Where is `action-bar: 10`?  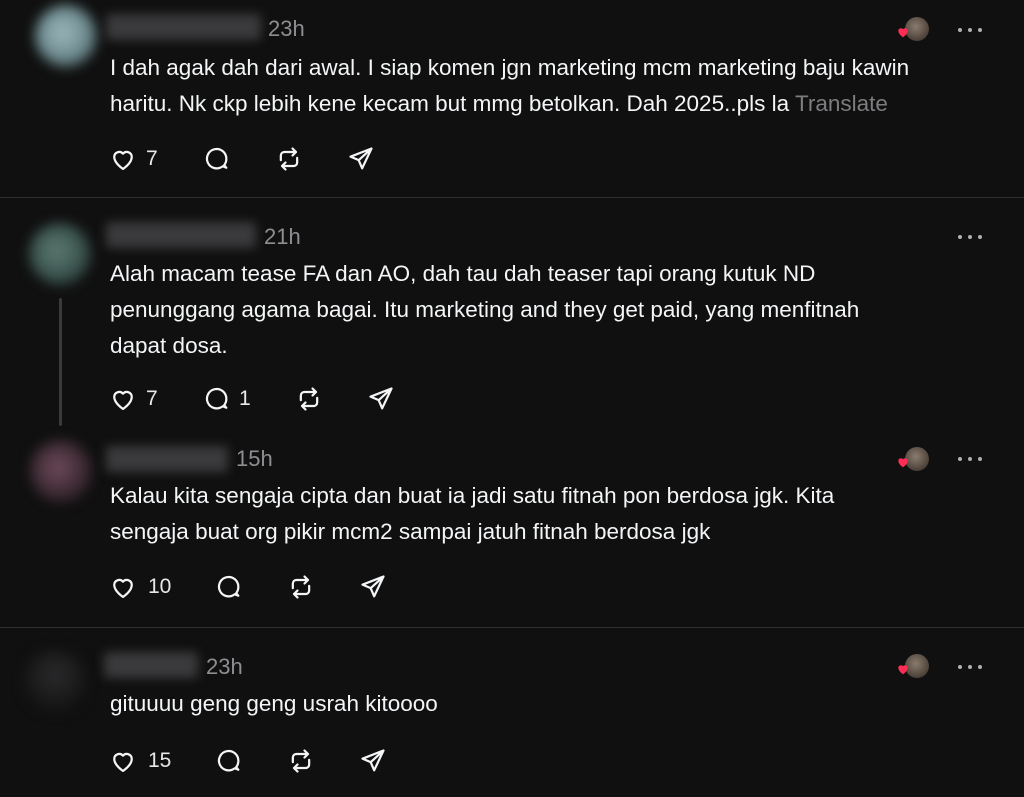
action-bar: 10 is located at coordinates (258, 587).